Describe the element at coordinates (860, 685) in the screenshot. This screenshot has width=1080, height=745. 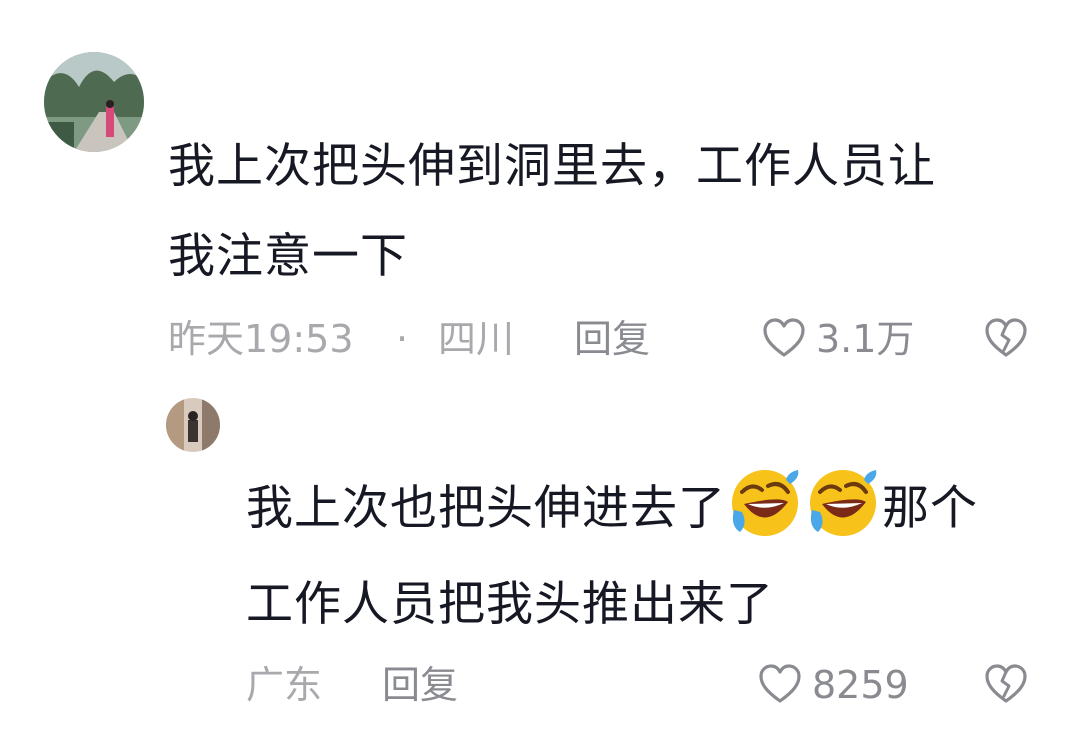
I see `comment-2-like-count: 8259` at that location.